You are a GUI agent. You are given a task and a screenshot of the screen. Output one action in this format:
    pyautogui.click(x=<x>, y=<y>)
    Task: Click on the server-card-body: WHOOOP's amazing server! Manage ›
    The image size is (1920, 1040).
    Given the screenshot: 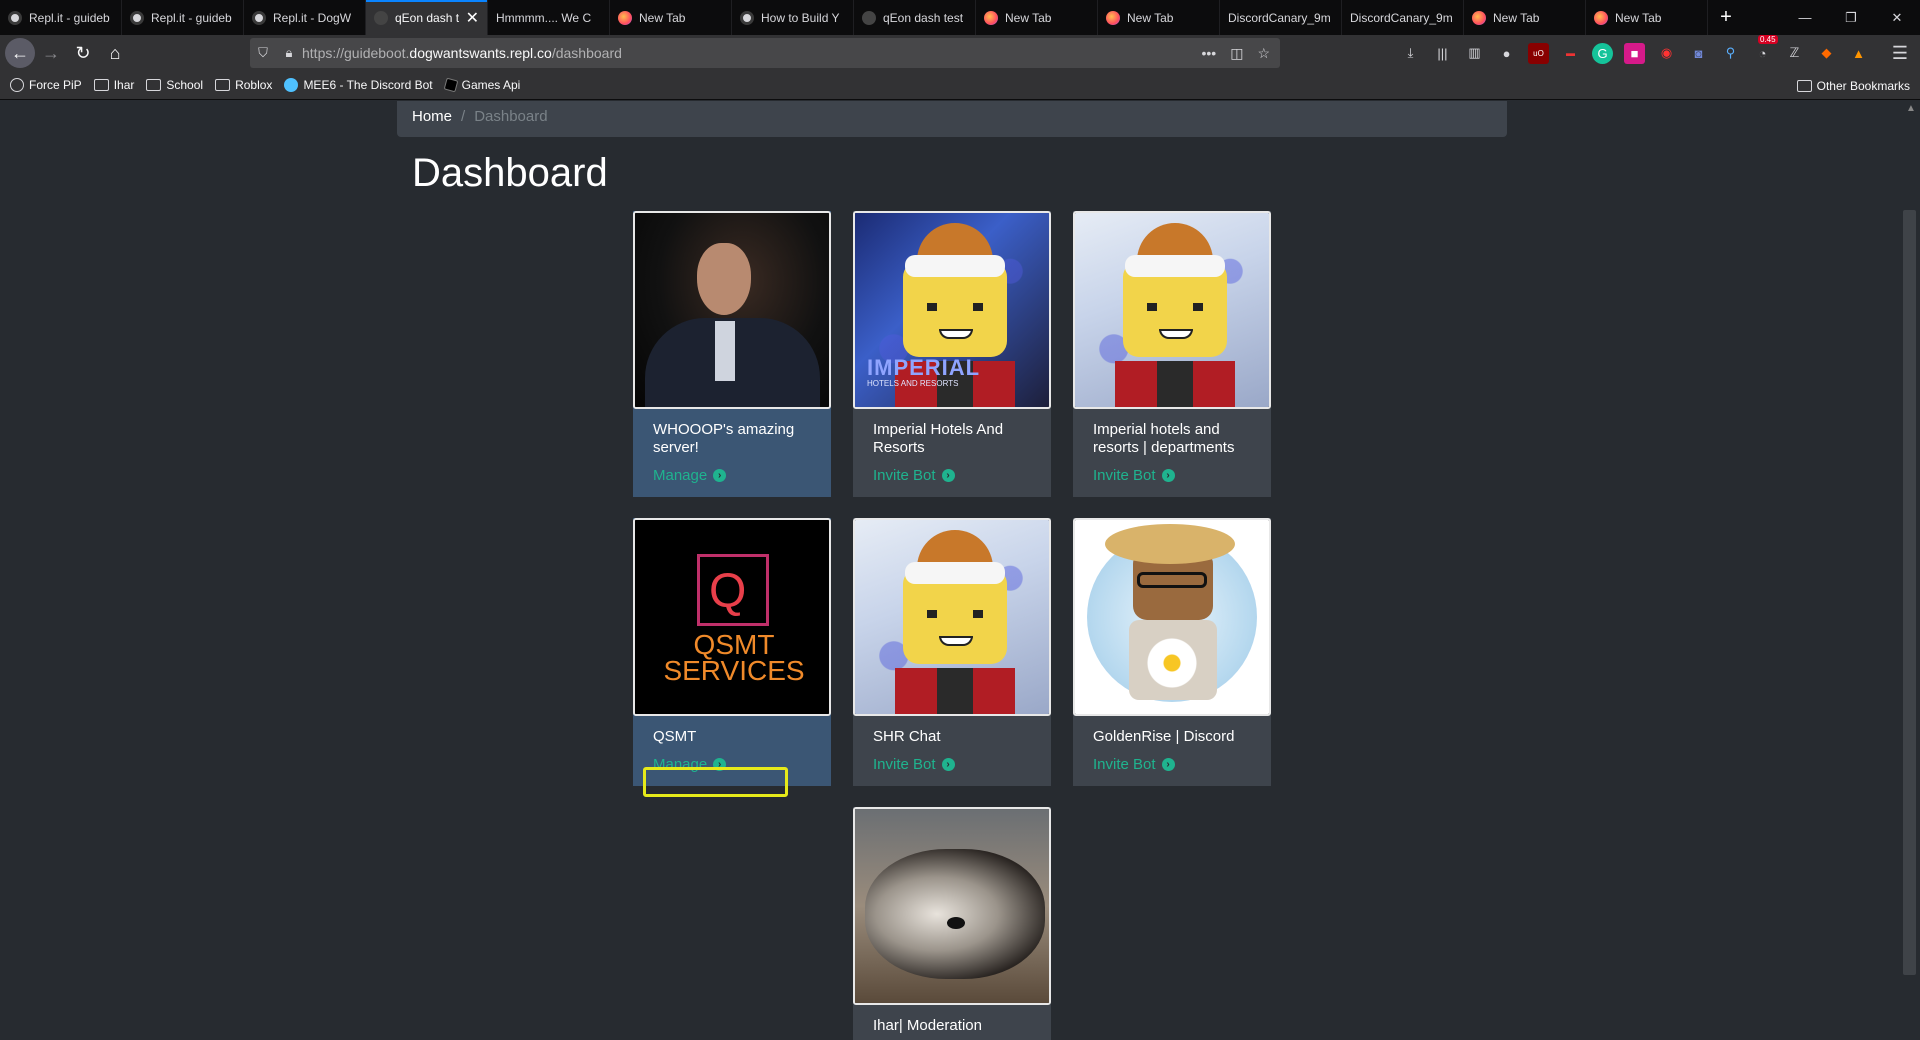 What is the action you would take?
    pyautogui.click(x=732, y=453)
    